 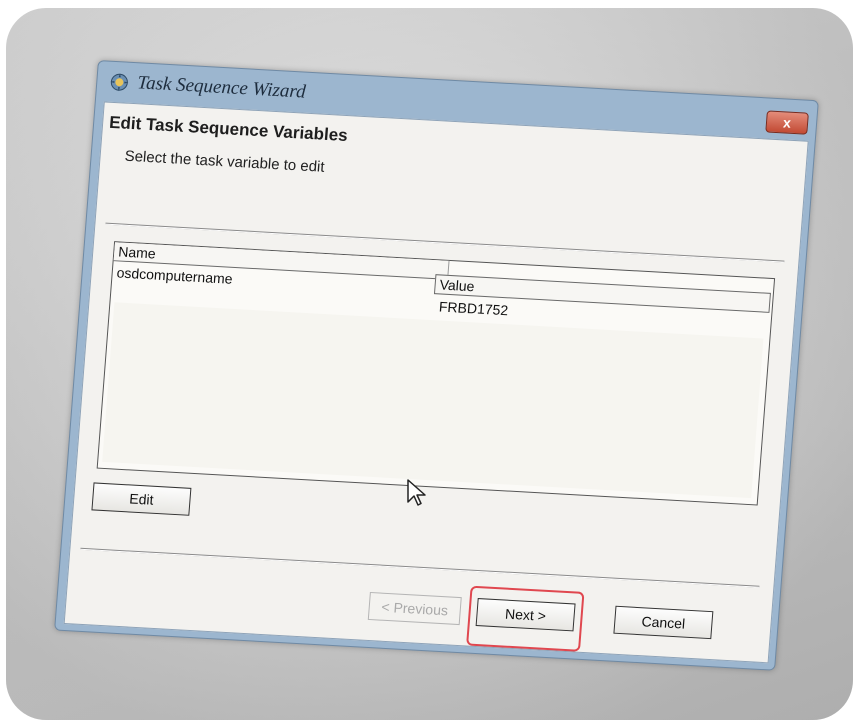 What do you see at coordinates (525, 615) in the screenshot?
I see `next-button: Next >` at bounding box center [525, 615].